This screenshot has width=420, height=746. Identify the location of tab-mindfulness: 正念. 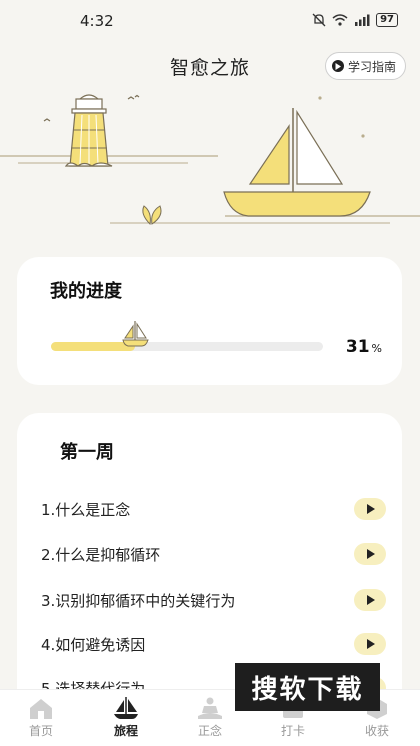
(210, 717).